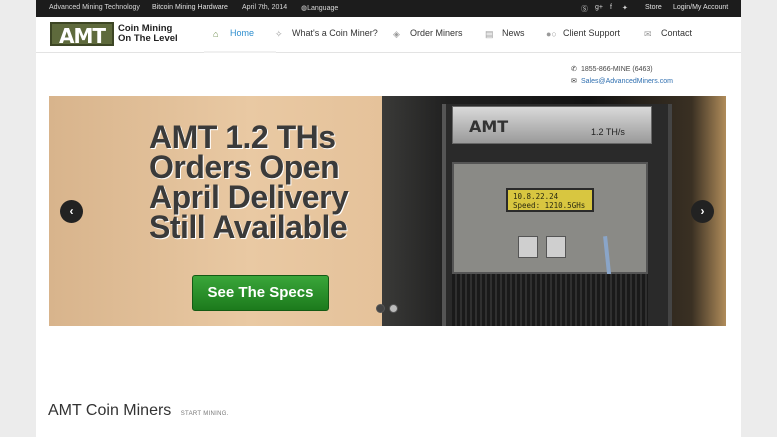  I want to click on login-link: Login/My Account, so click(700, 7).